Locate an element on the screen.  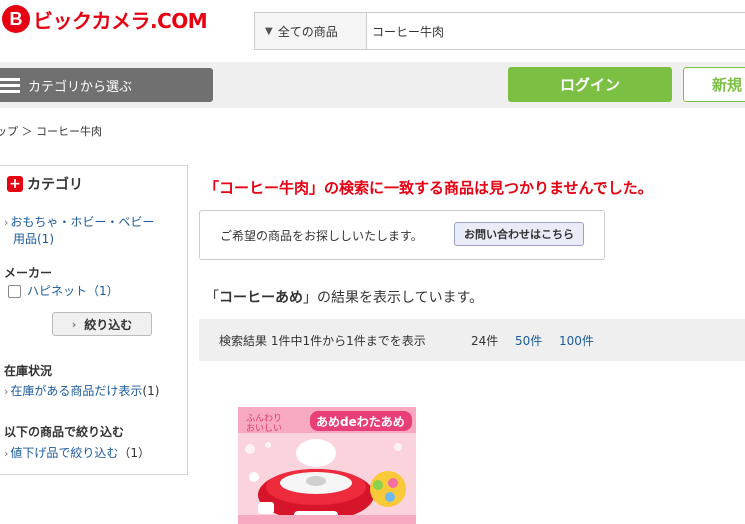
product-text-1: ふんわり is located at coordinates (264, 418).